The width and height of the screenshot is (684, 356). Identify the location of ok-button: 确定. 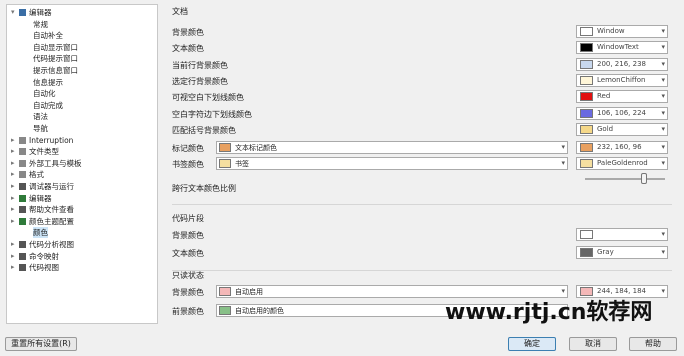
(532, 344).